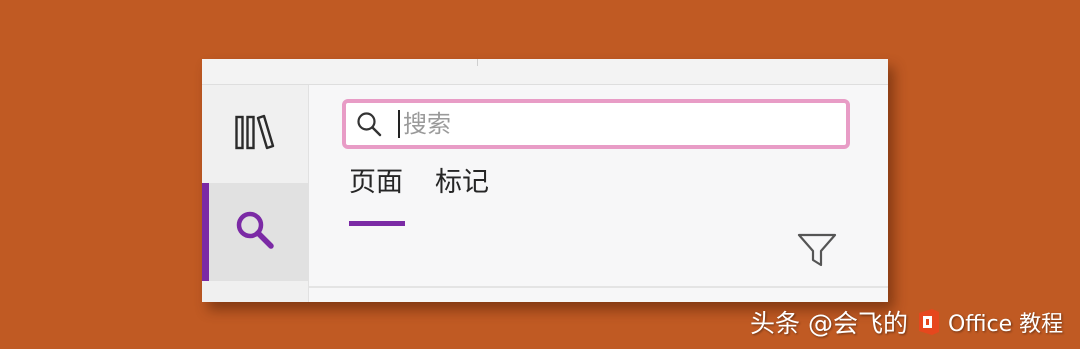  Describe the element at coordinates (929, 322) in the screenshot. I see `office-logo-icon` at that location.